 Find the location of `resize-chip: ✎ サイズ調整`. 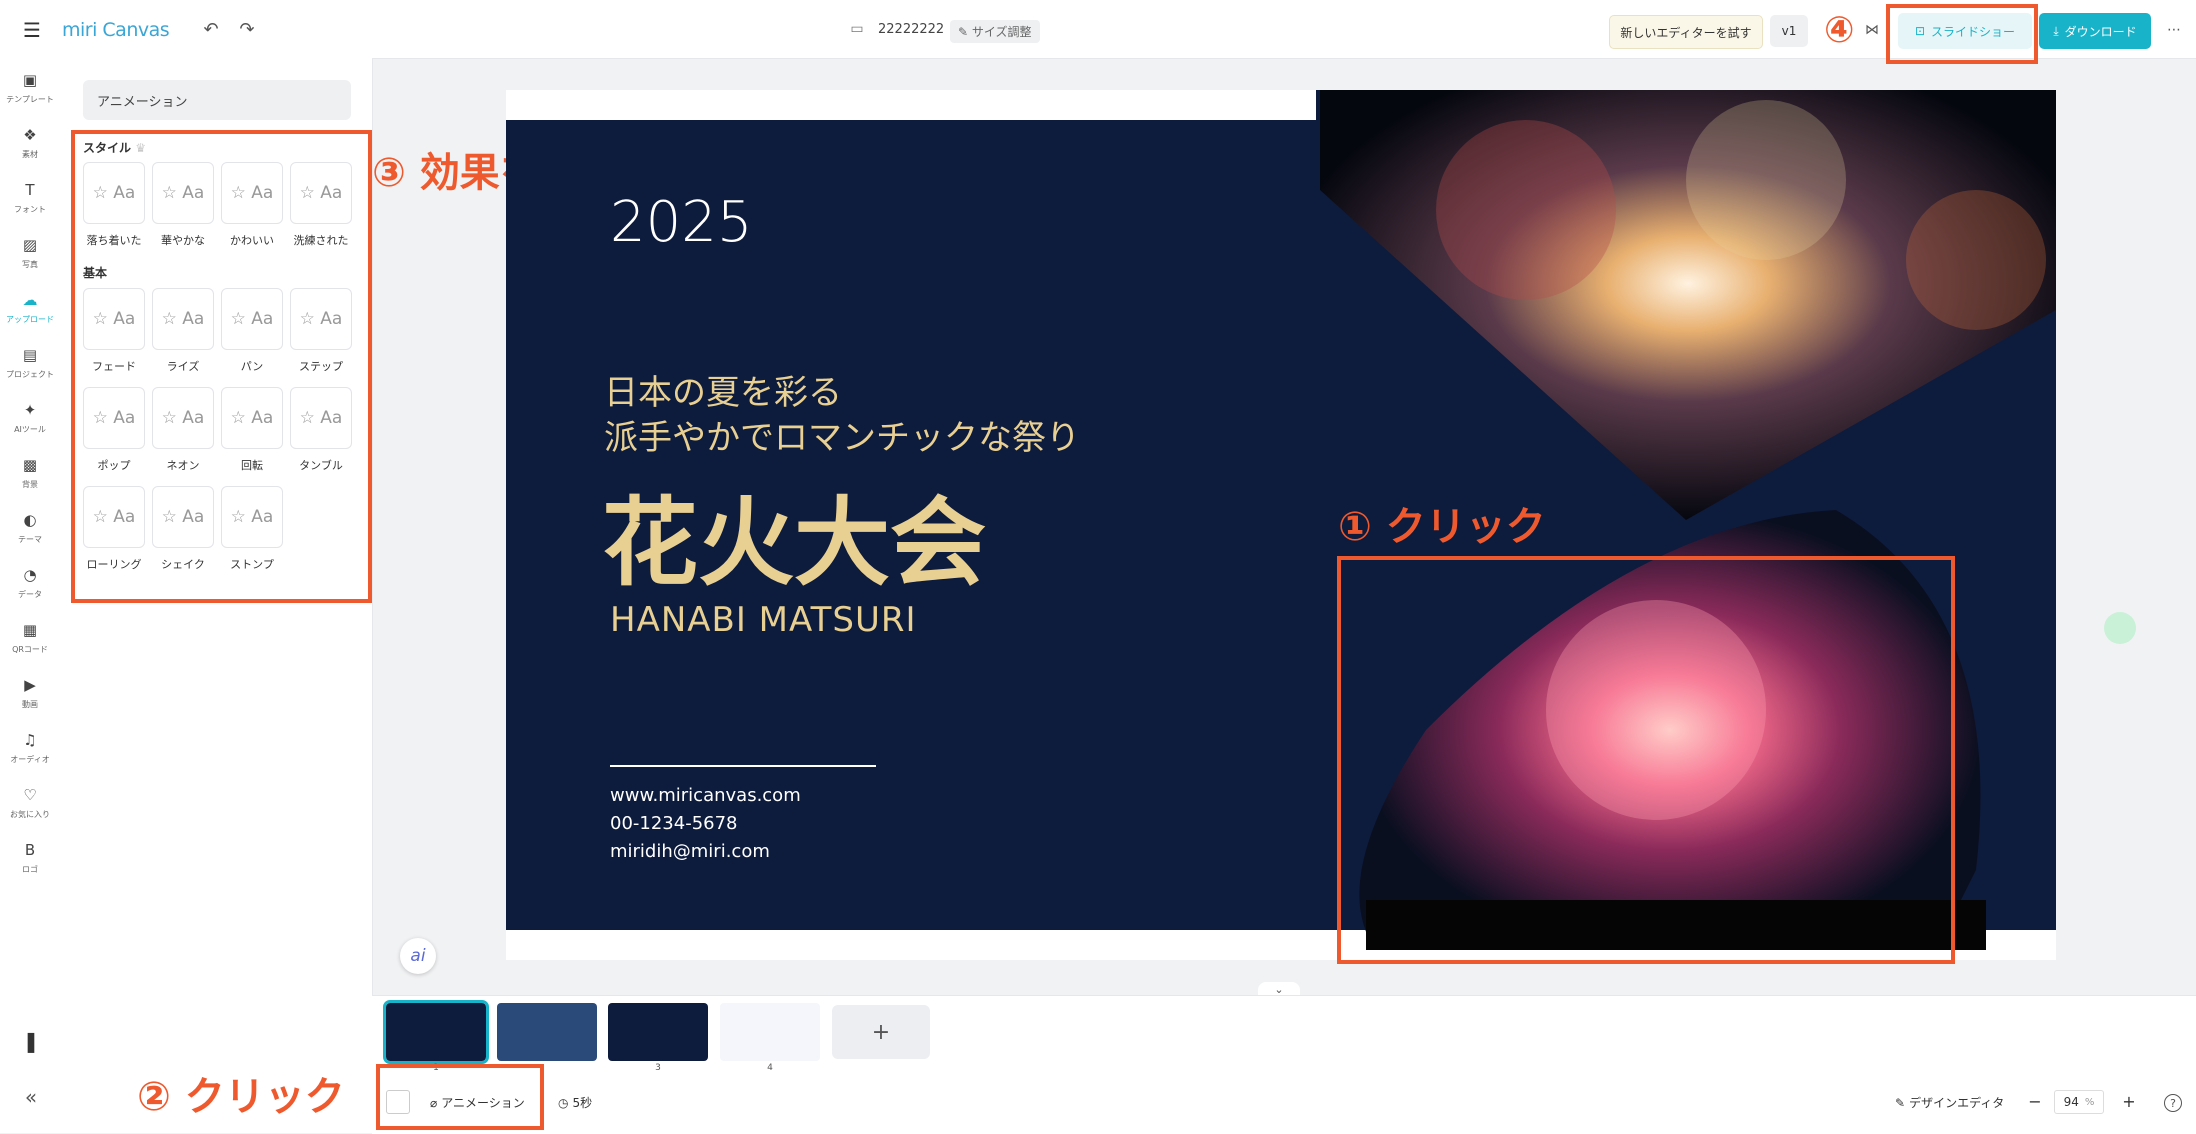

resize-chip: ✎ サイズ調整 is located at coordinates (995, 31).